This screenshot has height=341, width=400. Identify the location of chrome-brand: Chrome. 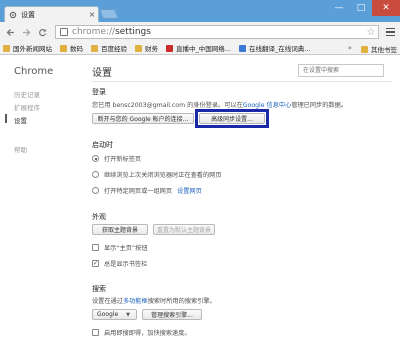
(34, 71).